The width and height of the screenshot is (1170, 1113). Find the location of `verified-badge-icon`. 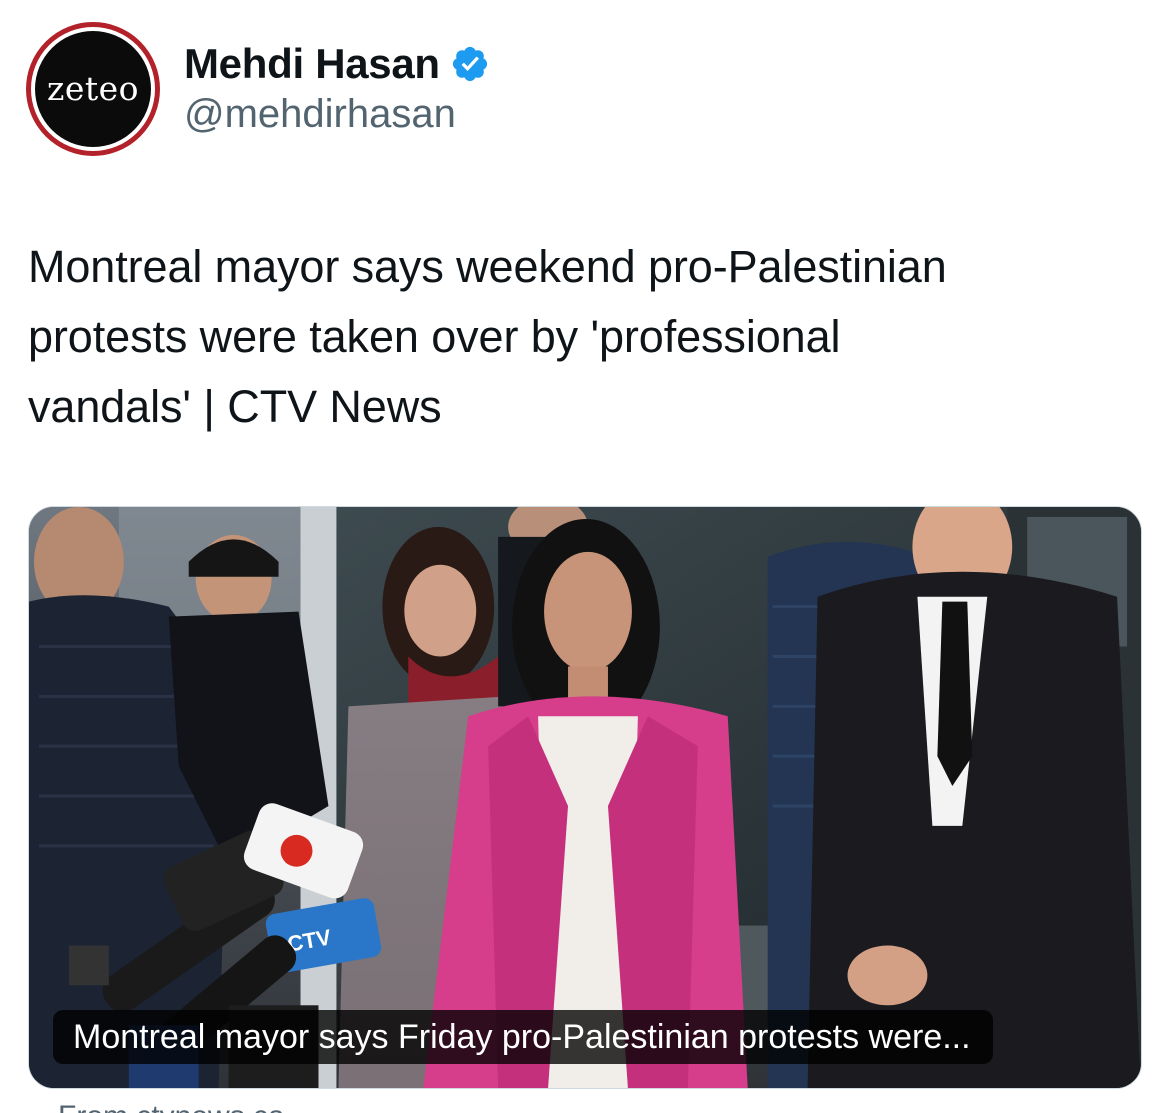

verified-badge-icon is located at coordinates (469, 64).